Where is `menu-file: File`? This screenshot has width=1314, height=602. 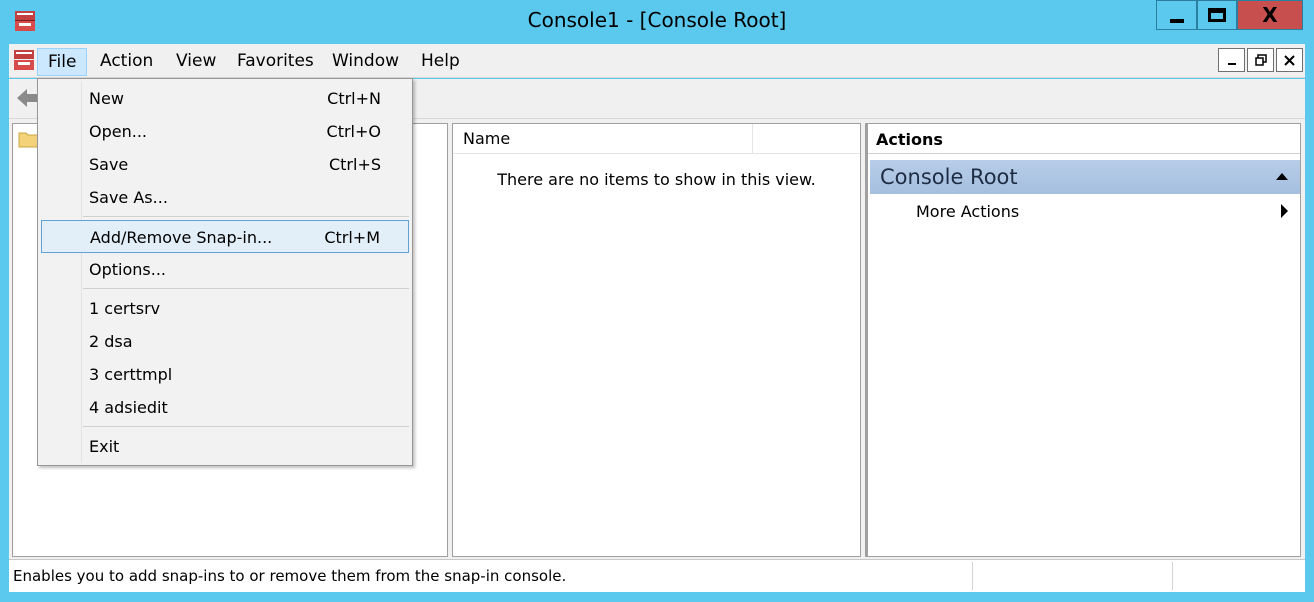 menu-file: File is located at coordinates (62, 62).